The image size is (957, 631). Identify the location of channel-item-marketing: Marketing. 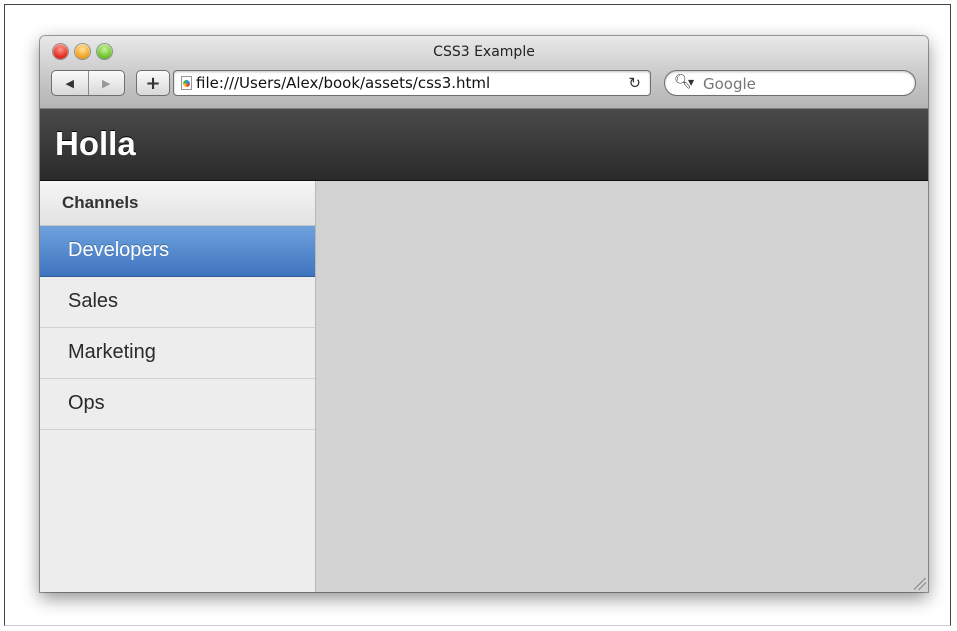
(177, 353).